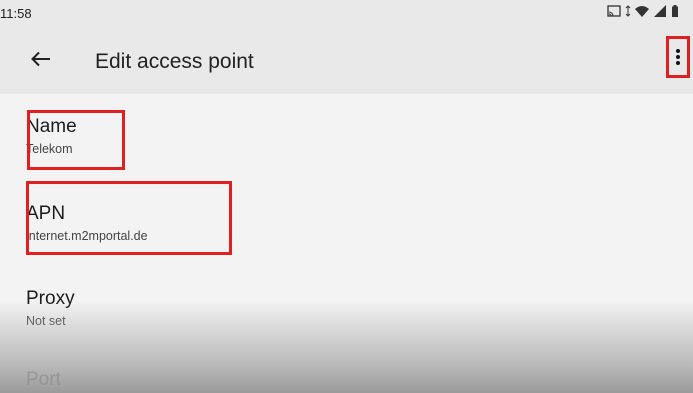 The image size is (693, 393). Describe the element at coordinates (49, 149) in the screenshot. I see `pref-summary: Telekom` at that location.